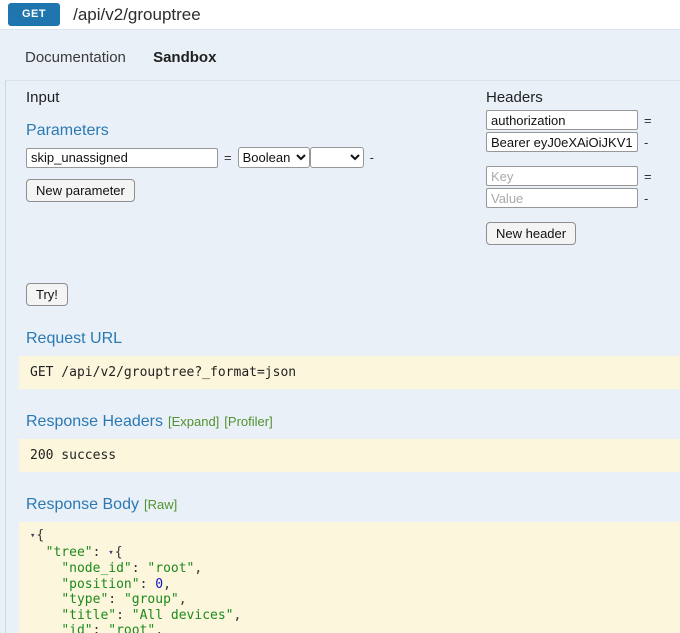 This screenshot has height=633, width=680. I want to click on json-line: "position": 0,, so click(349, 585).